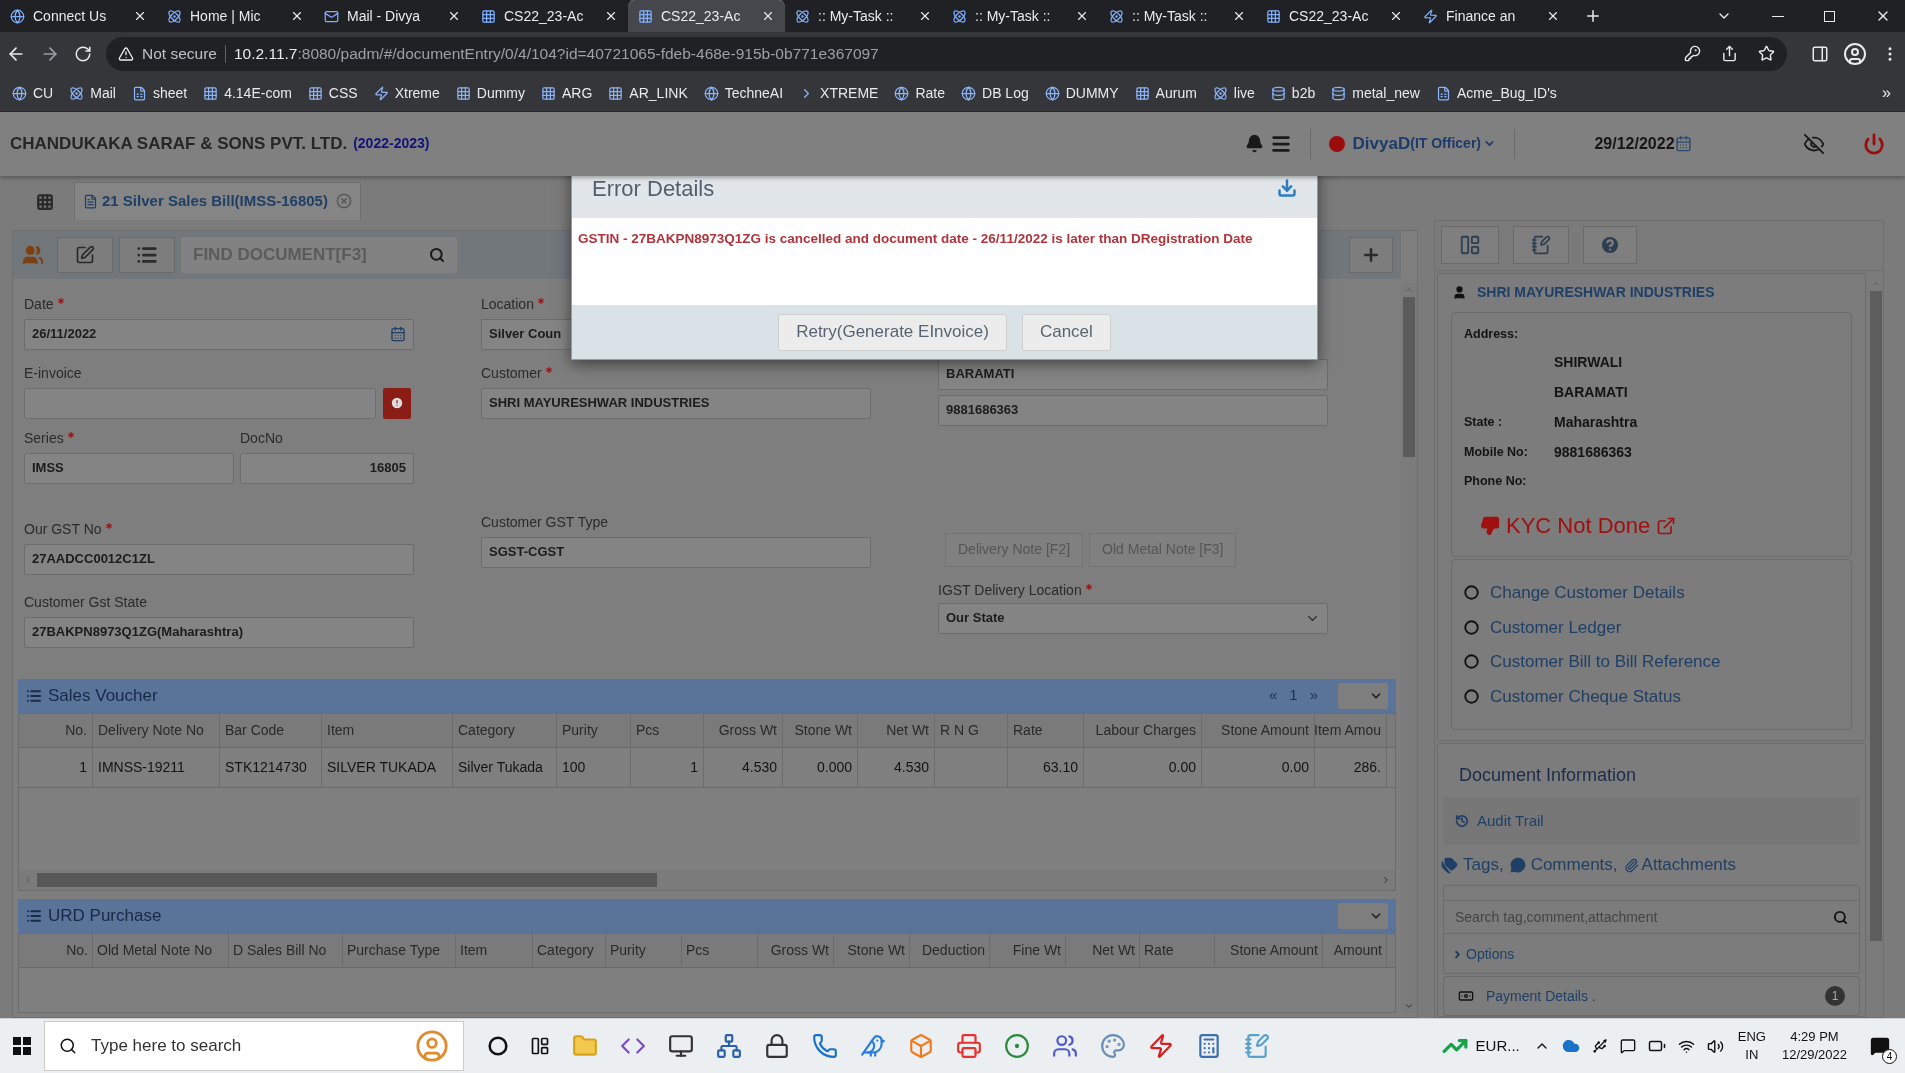 The image size is (1905, 1073). Describe the element at coordinates (219, 334) in the screenshot. I see `date-field: 26/11/2022` at that location.